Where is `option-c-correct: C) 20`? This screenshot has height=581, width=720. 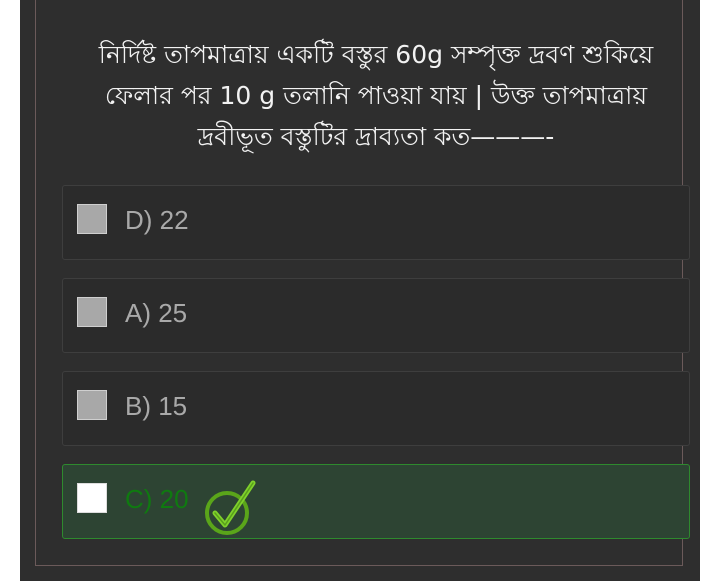 option-c-correct: C) 20 is located at coordinates (376, 501).